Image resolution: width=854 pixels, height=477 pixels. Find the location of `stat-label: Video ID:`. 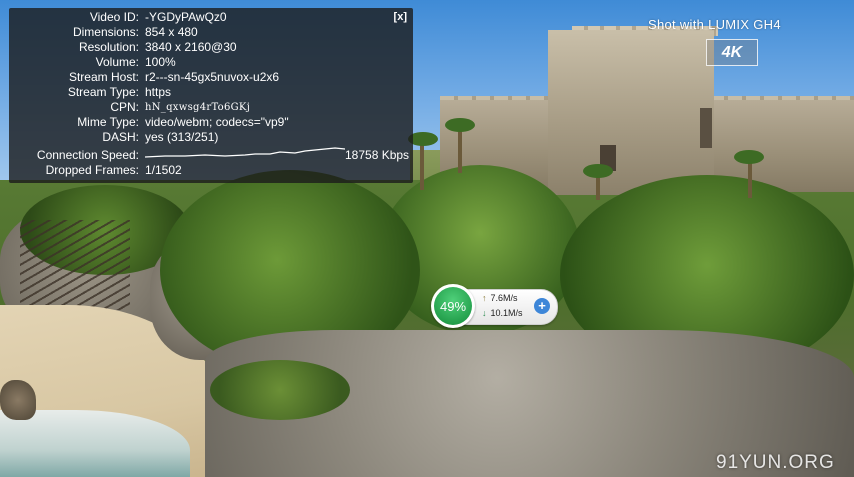

stat-label: Video ID: is located at coordinates (114, 17).